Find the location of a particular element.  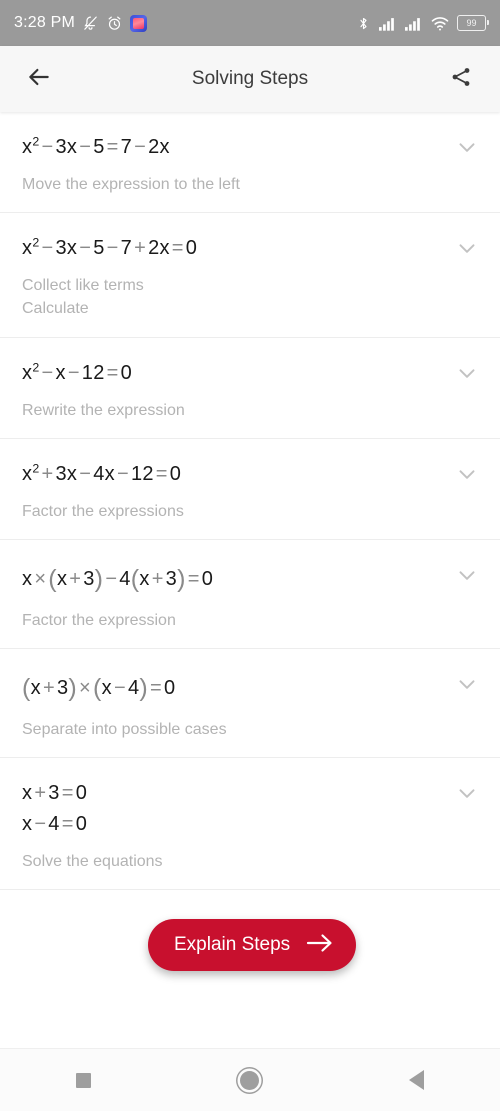

step-expression: x ×(x +3) −4(x +3) = 0 is located at coordinates (251, 579).